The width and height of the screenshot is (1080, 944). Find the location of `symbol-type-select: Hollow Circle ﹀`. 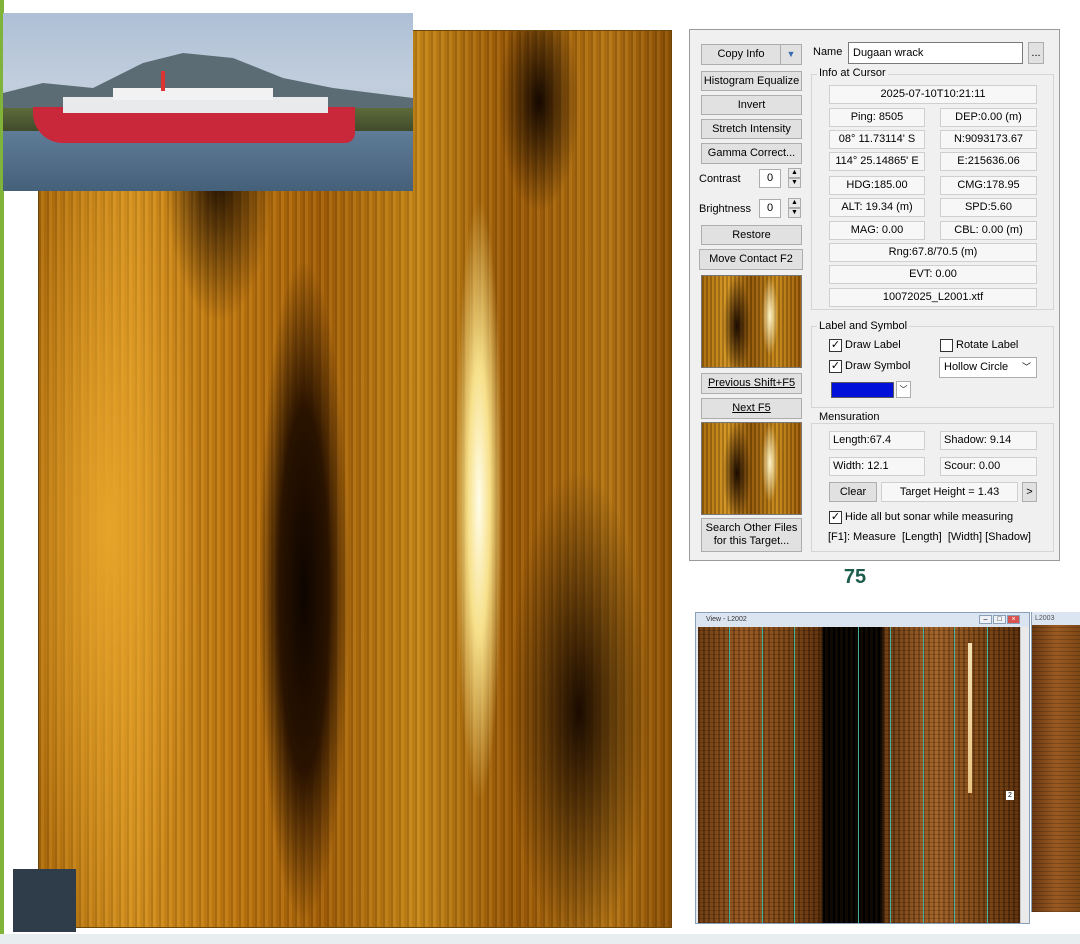

symbol-type-select: Hollow Circle ﹀ is located at coordinates (988, 367).